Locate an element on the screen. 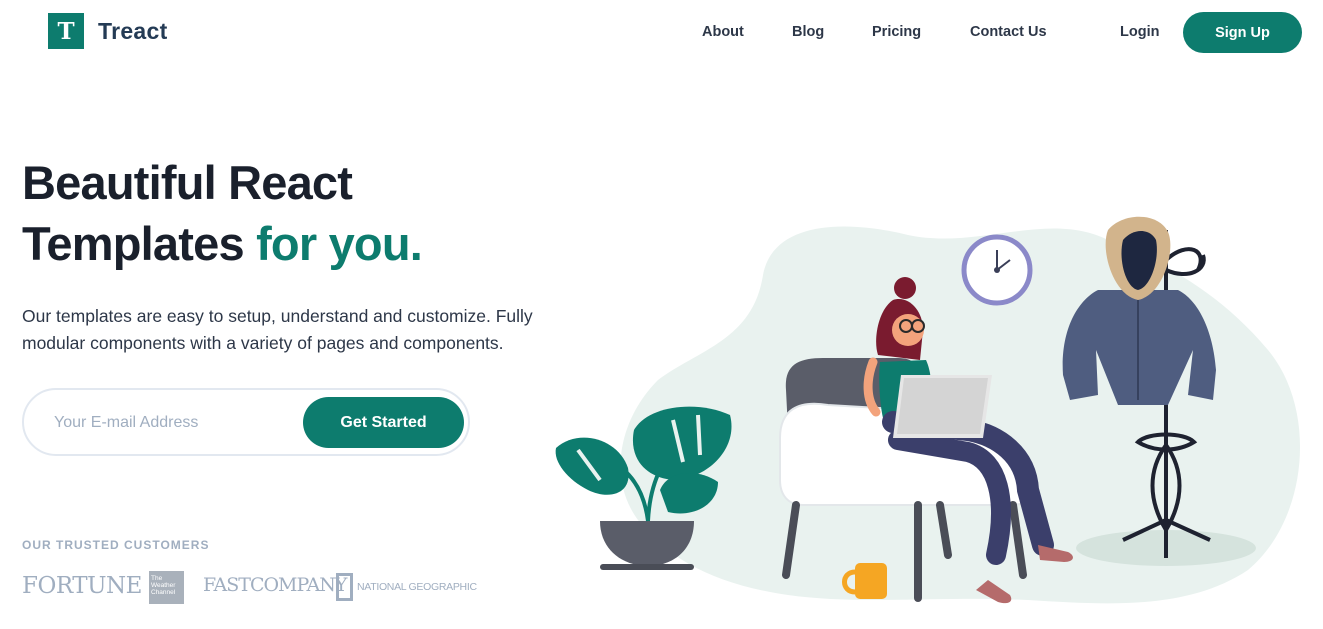  email-input is located at coordinates (174, 423).